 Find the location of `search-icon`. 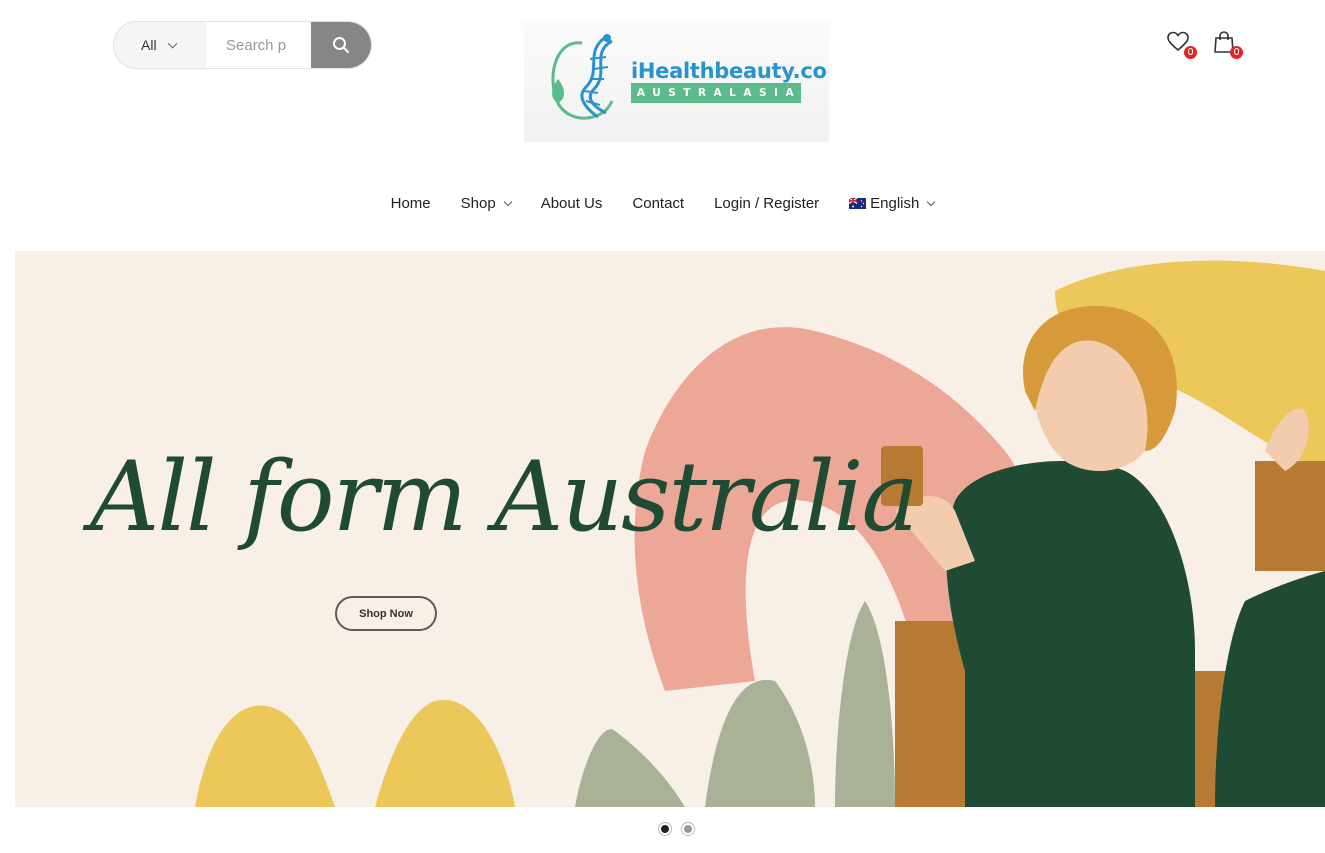

search-icon is located at coordinates (341, 45).